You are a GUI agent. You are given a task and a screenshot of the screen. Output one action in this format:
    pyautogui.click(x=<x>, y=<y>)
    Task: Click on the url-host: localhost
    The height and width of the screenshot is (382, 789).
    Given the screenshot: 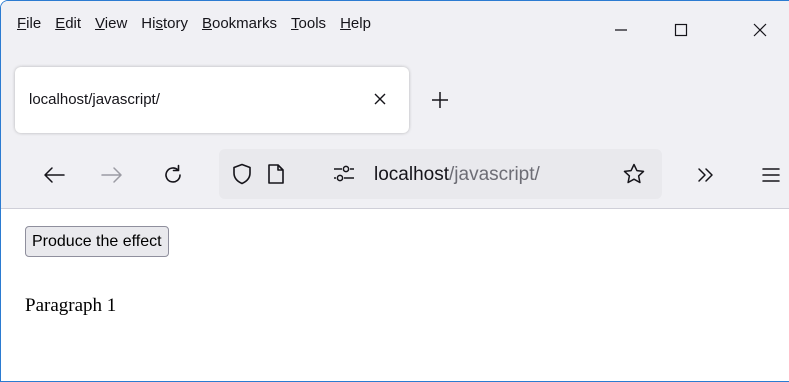 What is the action you would take?
    pyautogui.click(x=411, y=174)
    